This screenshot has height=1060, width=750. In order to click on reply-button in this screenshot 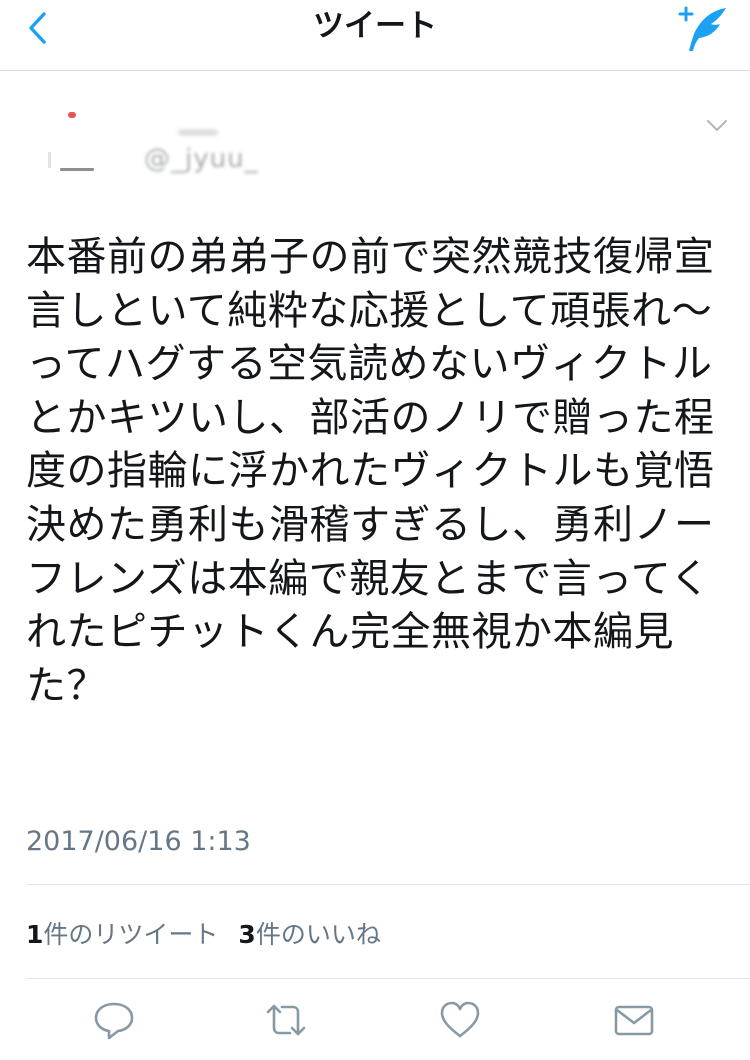, I will do `click(114, 1020)`.